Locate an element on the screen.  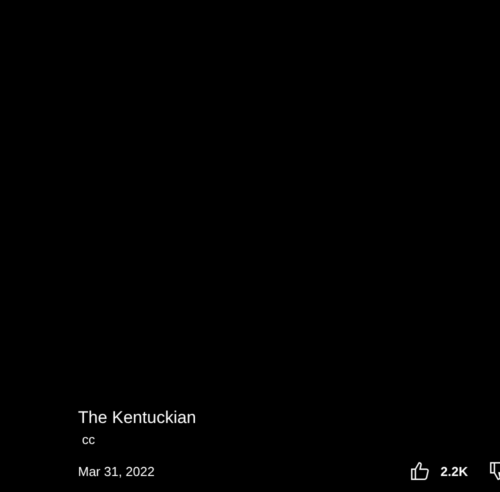
caption-label: cc is located at coordinates (88, 440).